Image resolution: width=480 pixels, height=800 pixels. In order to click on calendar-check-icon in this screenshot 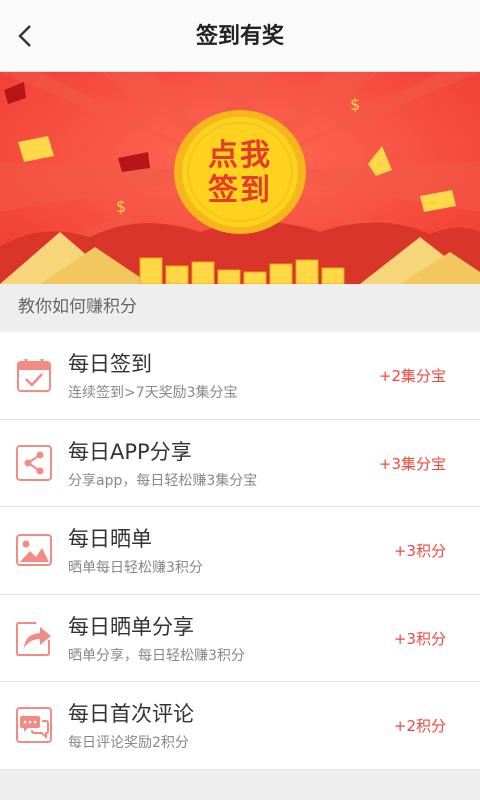, I will do `click(34, 375)`.